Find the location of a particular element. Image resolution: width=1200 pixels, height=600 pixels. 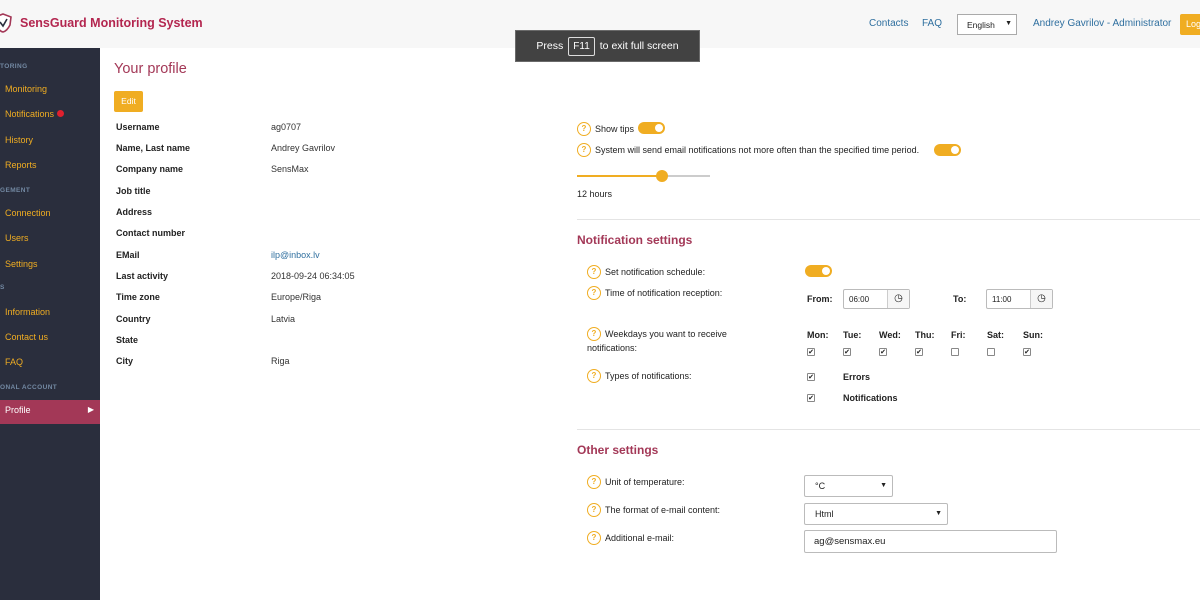

schedule-toggle is located at coordinates (818, 271).